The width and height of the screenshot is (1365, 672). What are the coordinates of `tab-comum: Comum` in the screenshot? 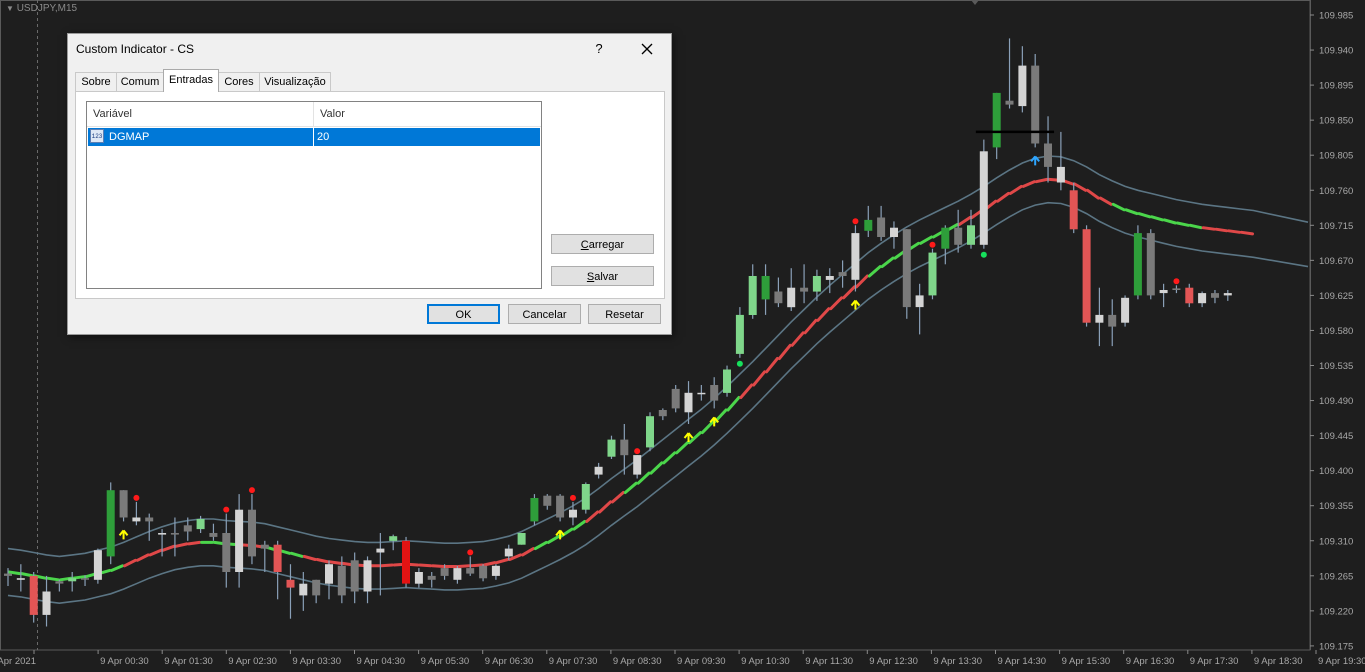 It's located at (140, 81).